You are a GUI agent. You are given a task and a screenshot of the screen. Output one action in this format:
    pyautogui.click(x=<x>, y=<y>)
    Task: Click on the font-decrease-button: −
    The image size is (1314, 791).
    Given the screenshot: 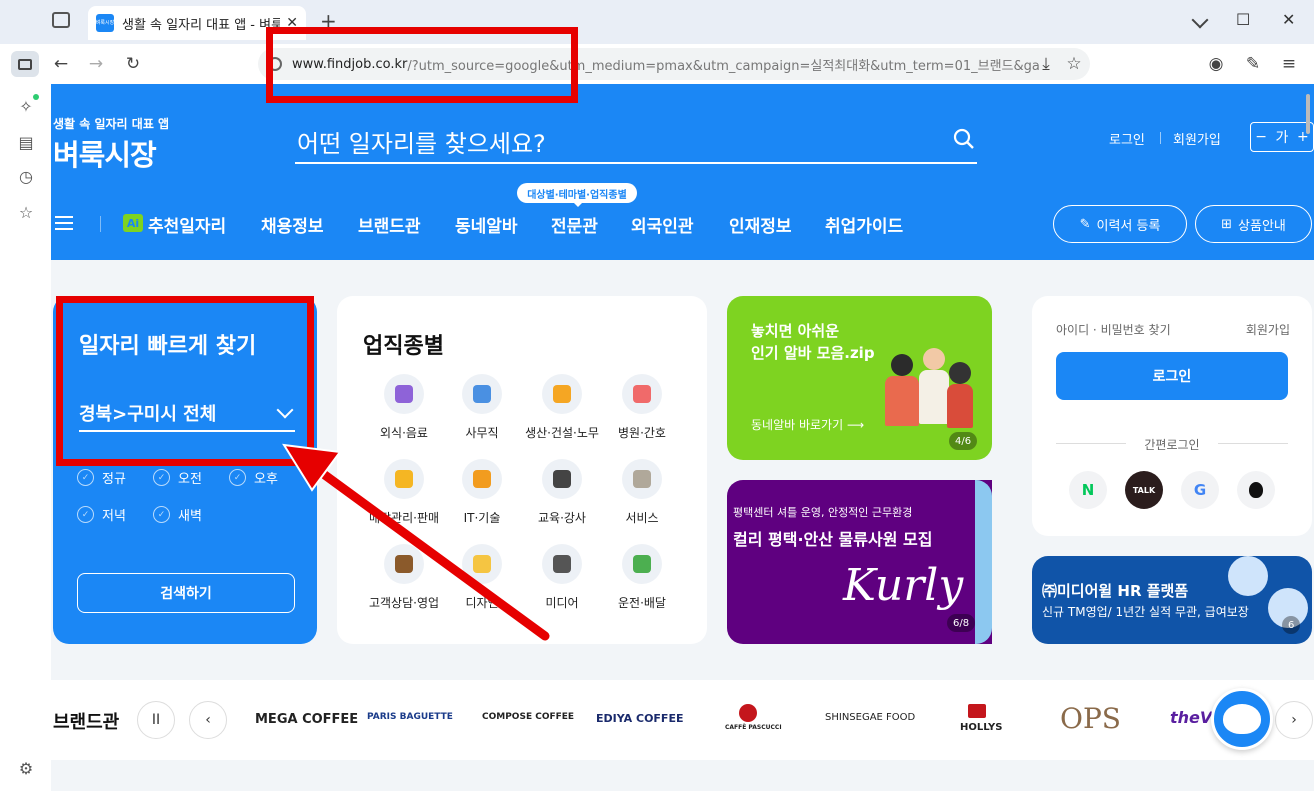 What is the action you would take?
    pyautogui.click(x=1261, y=137)
    